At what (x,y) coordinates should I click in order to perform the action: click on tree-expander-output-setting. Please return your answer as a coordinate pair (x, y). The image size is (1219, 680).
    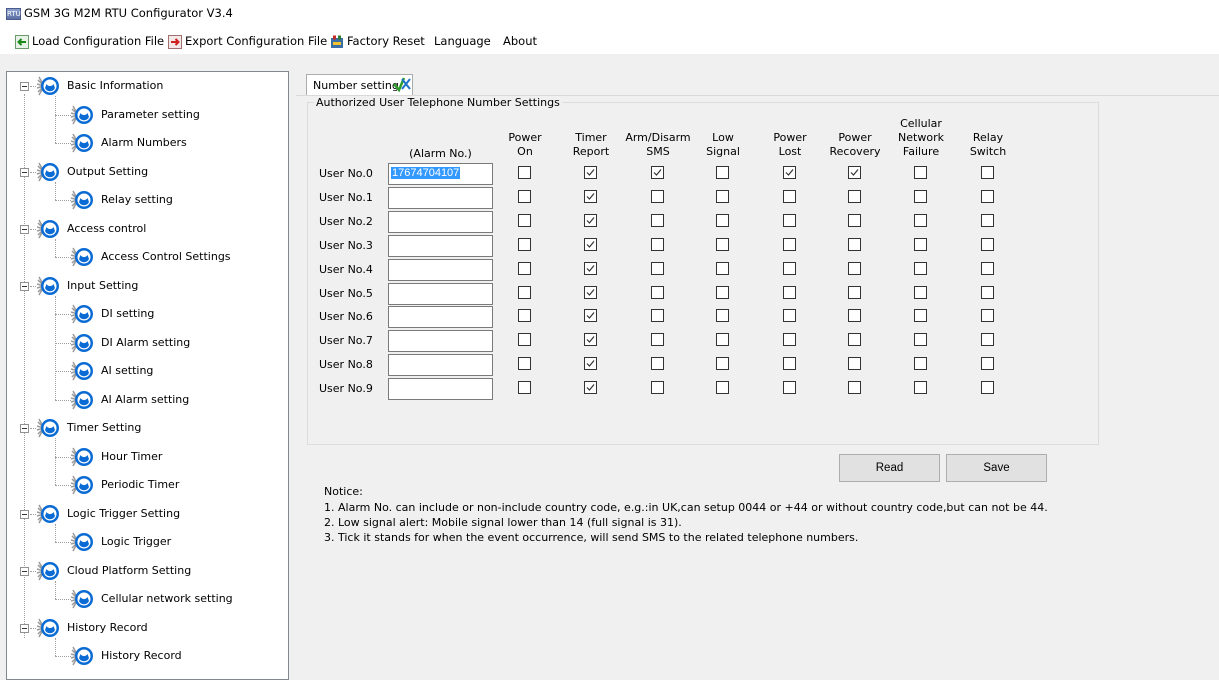
    Looking at the image, I should click on (24, 172).